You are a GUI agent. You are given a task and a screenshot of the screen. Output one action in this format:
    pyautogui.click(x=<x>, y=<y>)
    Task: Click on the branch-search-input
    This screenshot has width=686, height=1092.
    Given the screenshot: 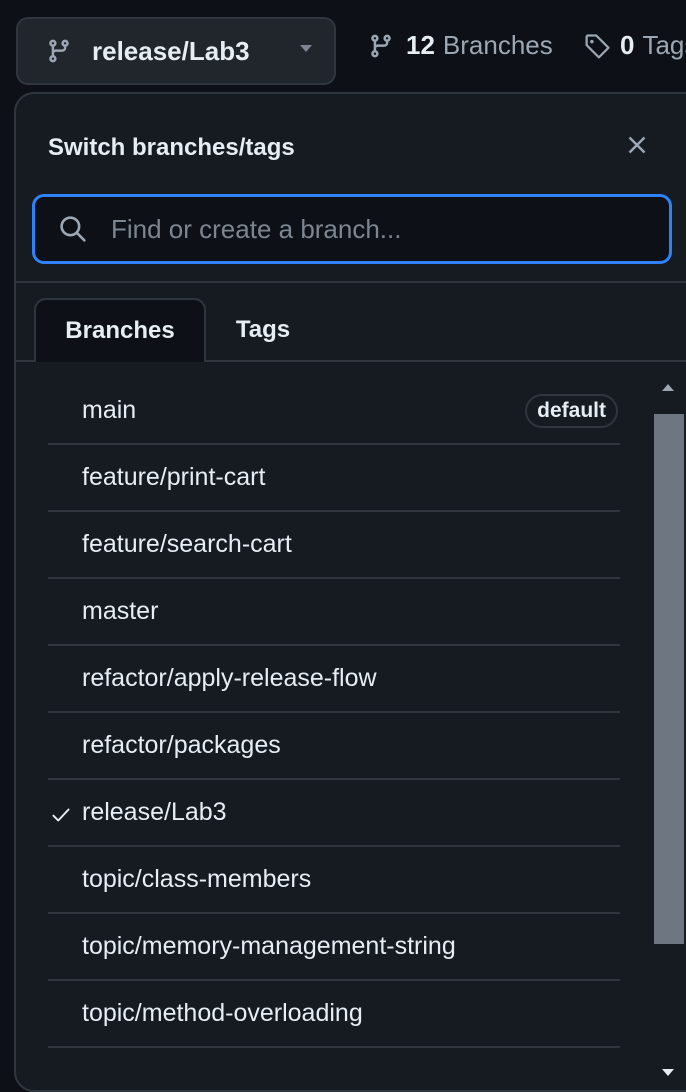 What is the action you would take?
    pyautogui.click(x=379, y=229)
    